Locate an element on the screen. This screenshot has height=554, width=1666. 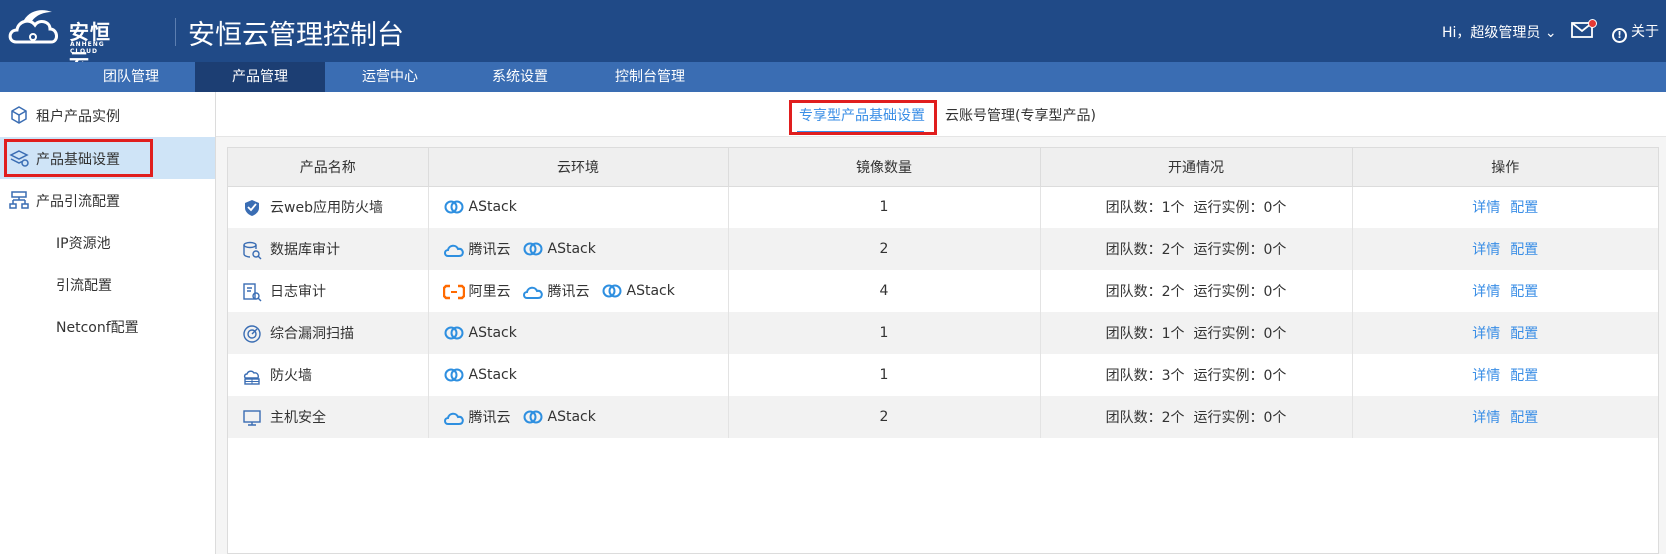
nav-item-console: 控制台管理 is located at coordinates (650, 77).